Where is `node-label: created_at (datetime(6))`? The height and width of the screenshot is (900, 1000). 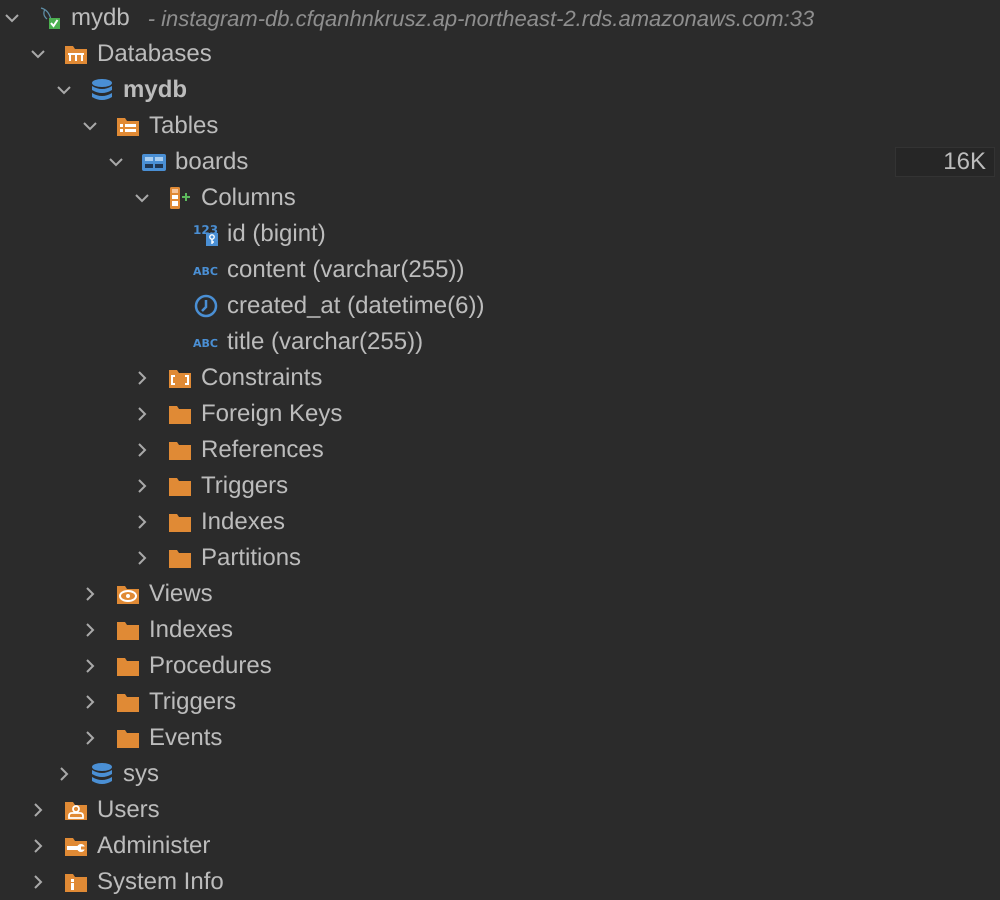 node-label: created_at (datetime(6)) is located at coordinates (355, 306).